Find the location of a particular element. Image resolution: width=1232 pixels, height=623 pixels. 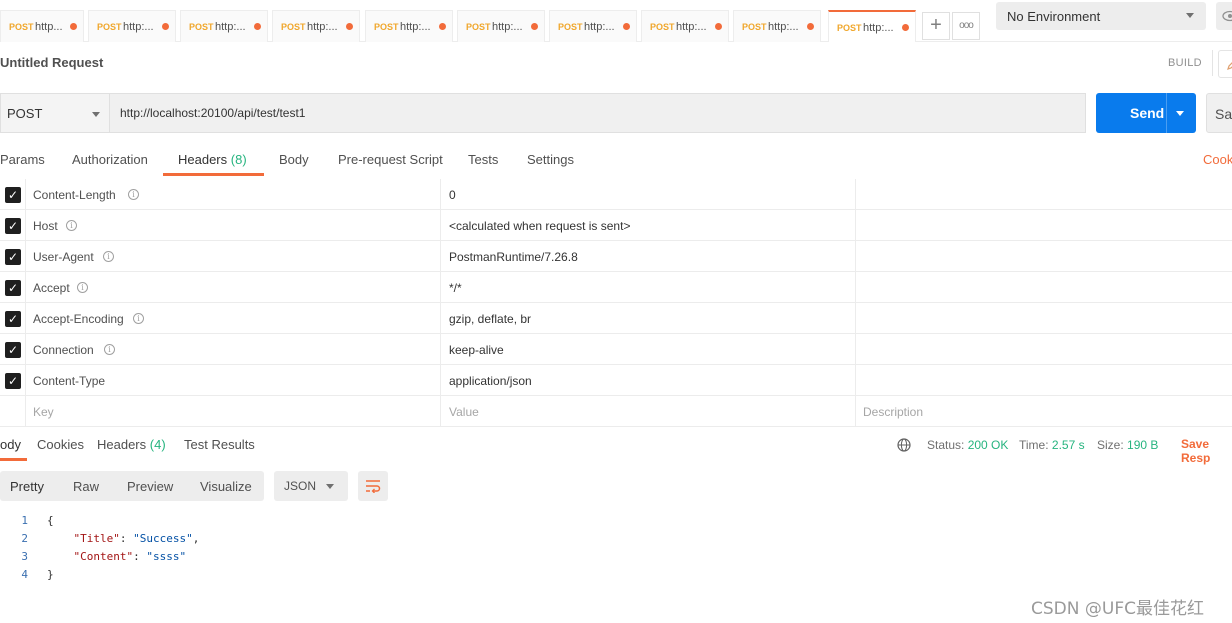

tab-authorization: Authorization is located at coordinates (110, 159).